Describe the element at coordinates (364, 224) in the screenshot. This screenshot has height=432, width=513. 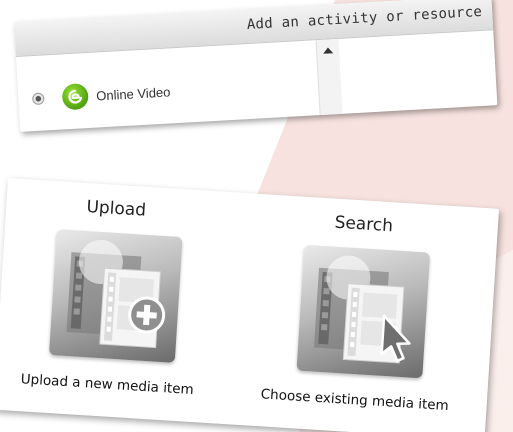
I see `search-title: Search` at that location.